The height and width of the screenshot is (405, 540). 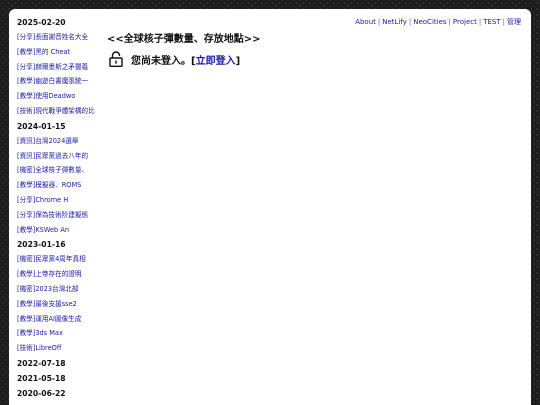 What do you see at coordinates (62, 96) in the screenshot?
I see `sidebar-post-link: [教學]使用Deadwo` at bounding box center [62, 96].